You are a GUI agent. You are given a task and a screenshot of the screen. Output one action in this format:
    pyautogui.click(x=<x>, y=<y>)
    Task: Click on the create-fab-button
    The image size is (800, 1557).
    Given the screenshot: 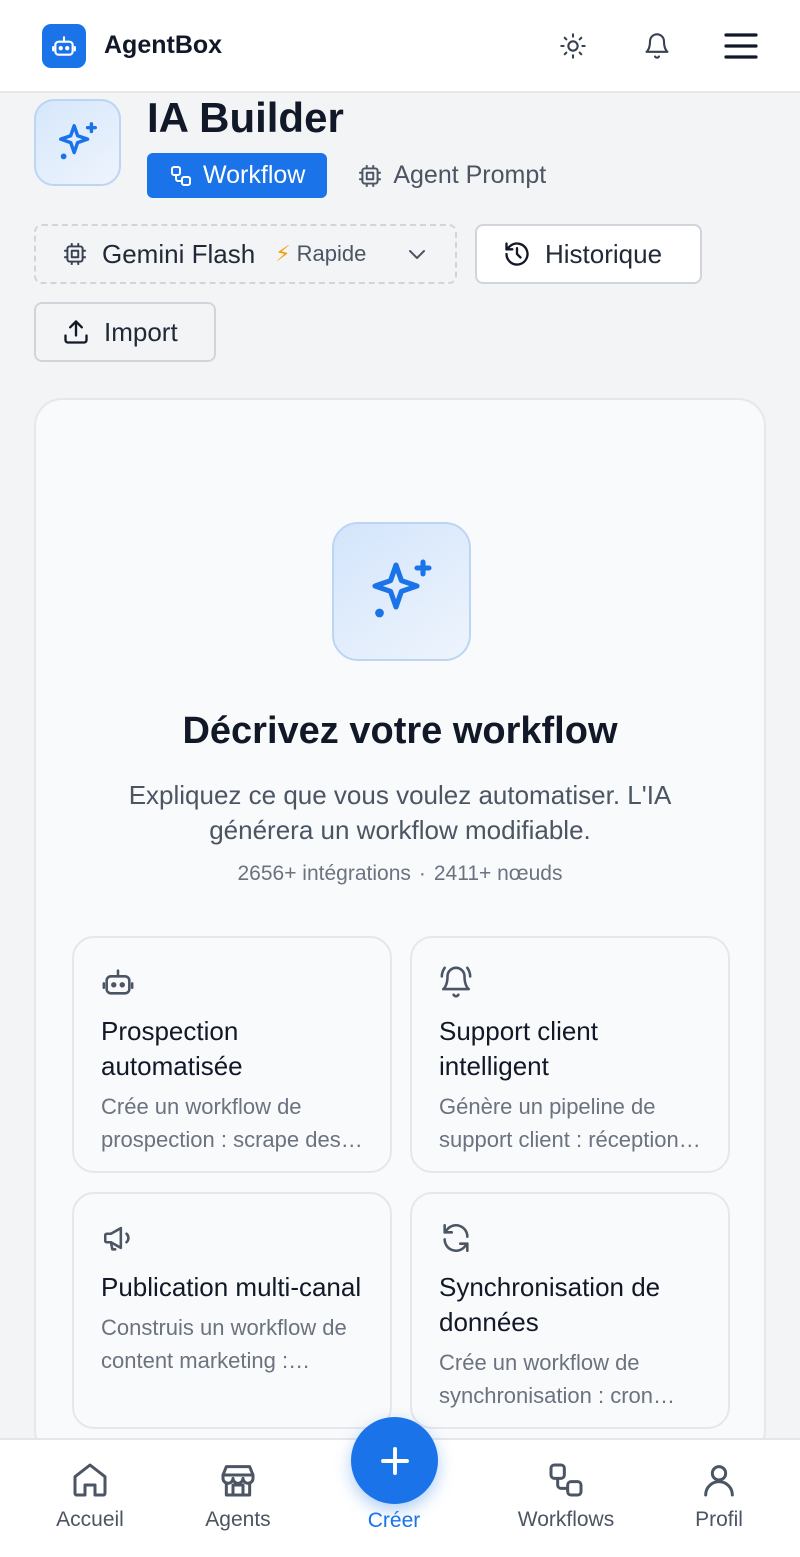 What is the action you would take?
    pyautogui.click(x=394, y=1460)
    